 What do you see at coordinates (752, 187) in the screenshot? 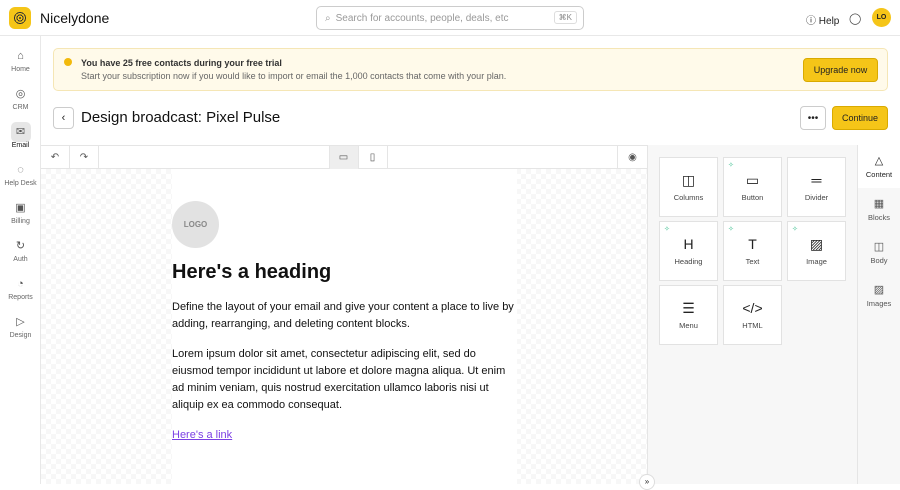
I see `block-button: ✧ ▭ Button` at bounding box center [752, 187].